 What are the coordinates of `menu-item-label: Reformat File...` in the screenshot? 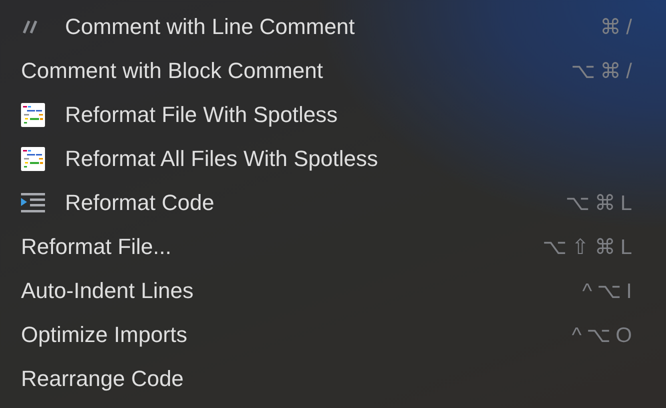 It's located at (96, 247).